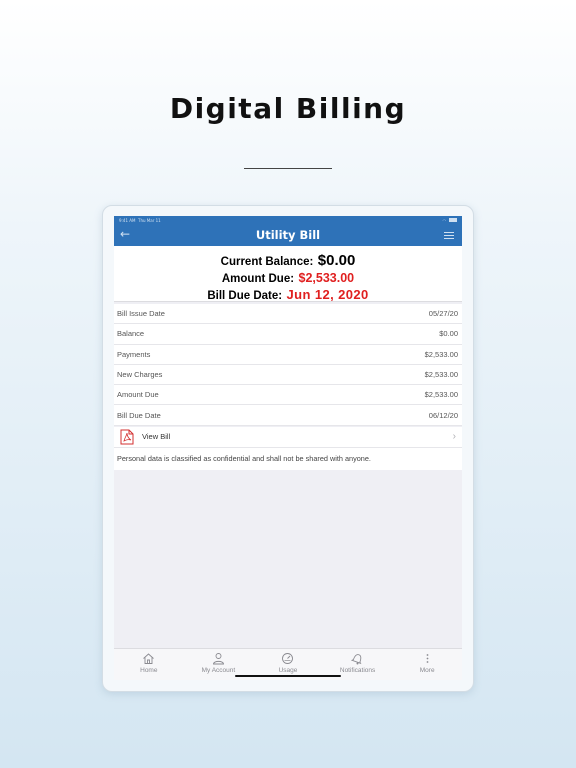  Describe the element at coordinates (453, 220) in the screenshot. I see `battery-icon` at that location.